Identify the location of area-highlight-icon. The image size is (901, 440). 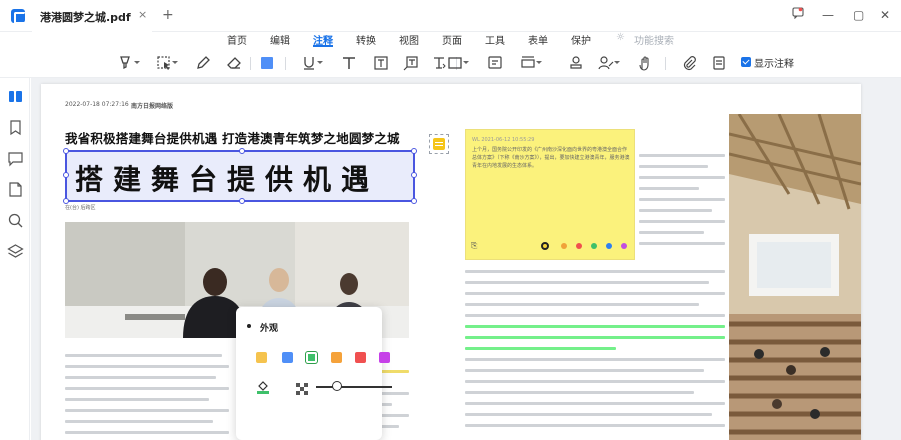
(166, 63).